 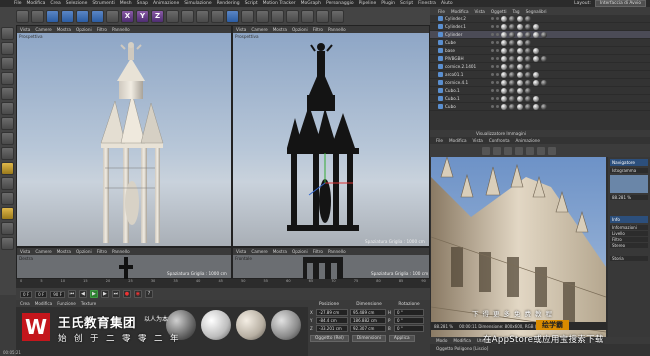 What do you see at coordinates (166, 3) in the screenshot?
I see `menu-animazione: Animazione` at bounding box center [166, 3].